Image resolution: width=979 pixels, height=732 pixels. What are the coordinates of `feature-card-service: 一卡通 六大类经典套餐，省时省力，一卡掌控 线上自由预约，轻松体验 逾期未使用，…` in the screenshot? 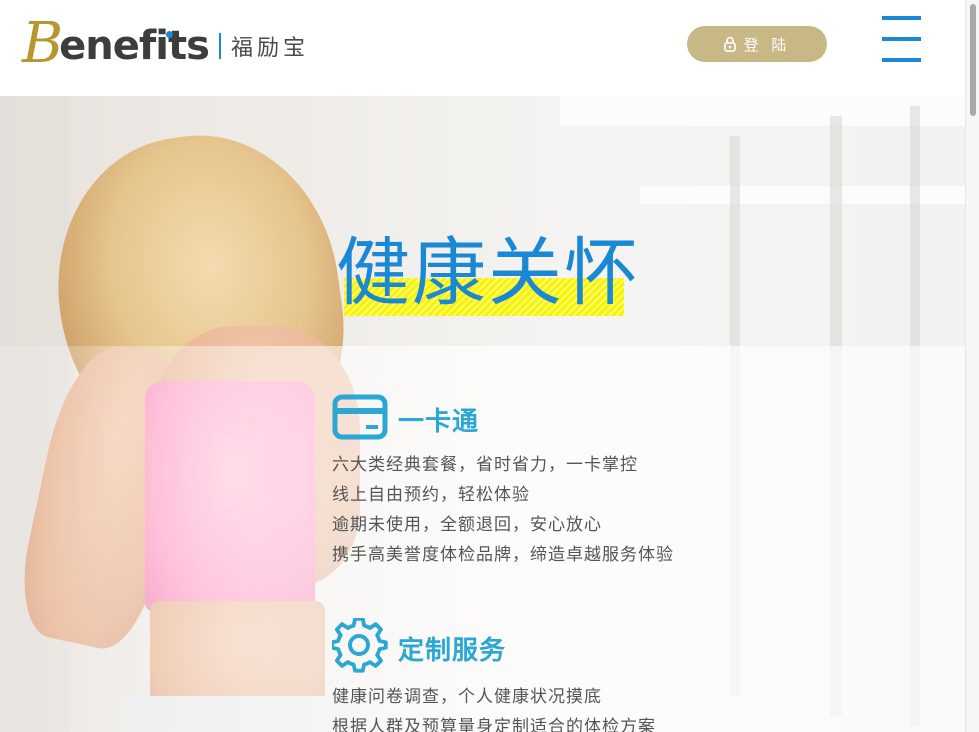 It's located at (503, 482).